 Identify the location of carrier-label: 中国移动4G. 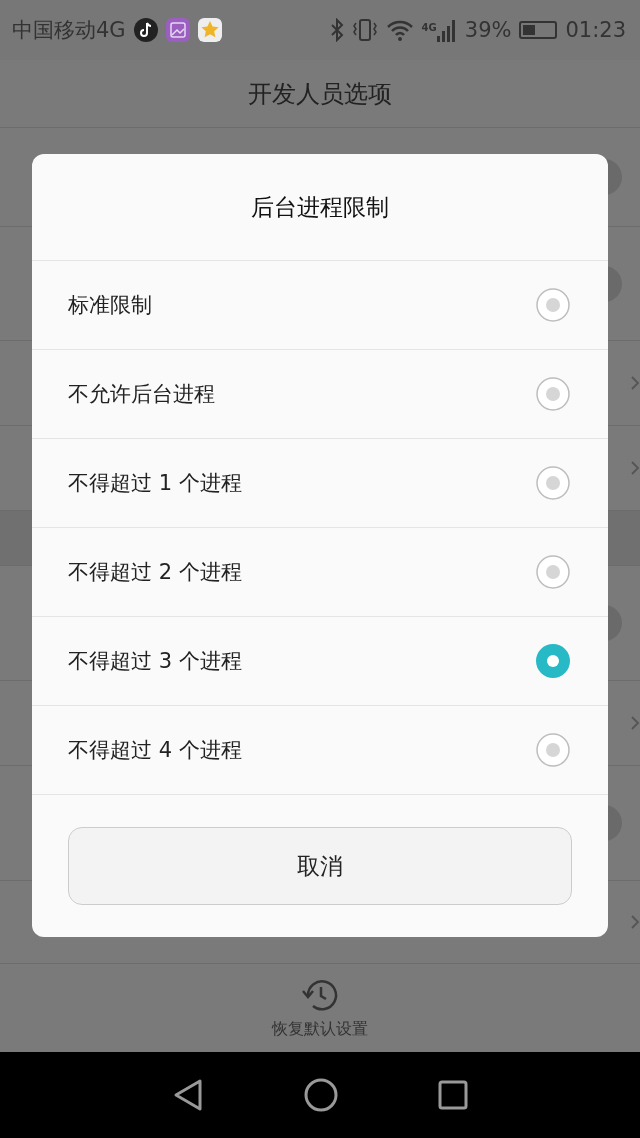
(69, 30).